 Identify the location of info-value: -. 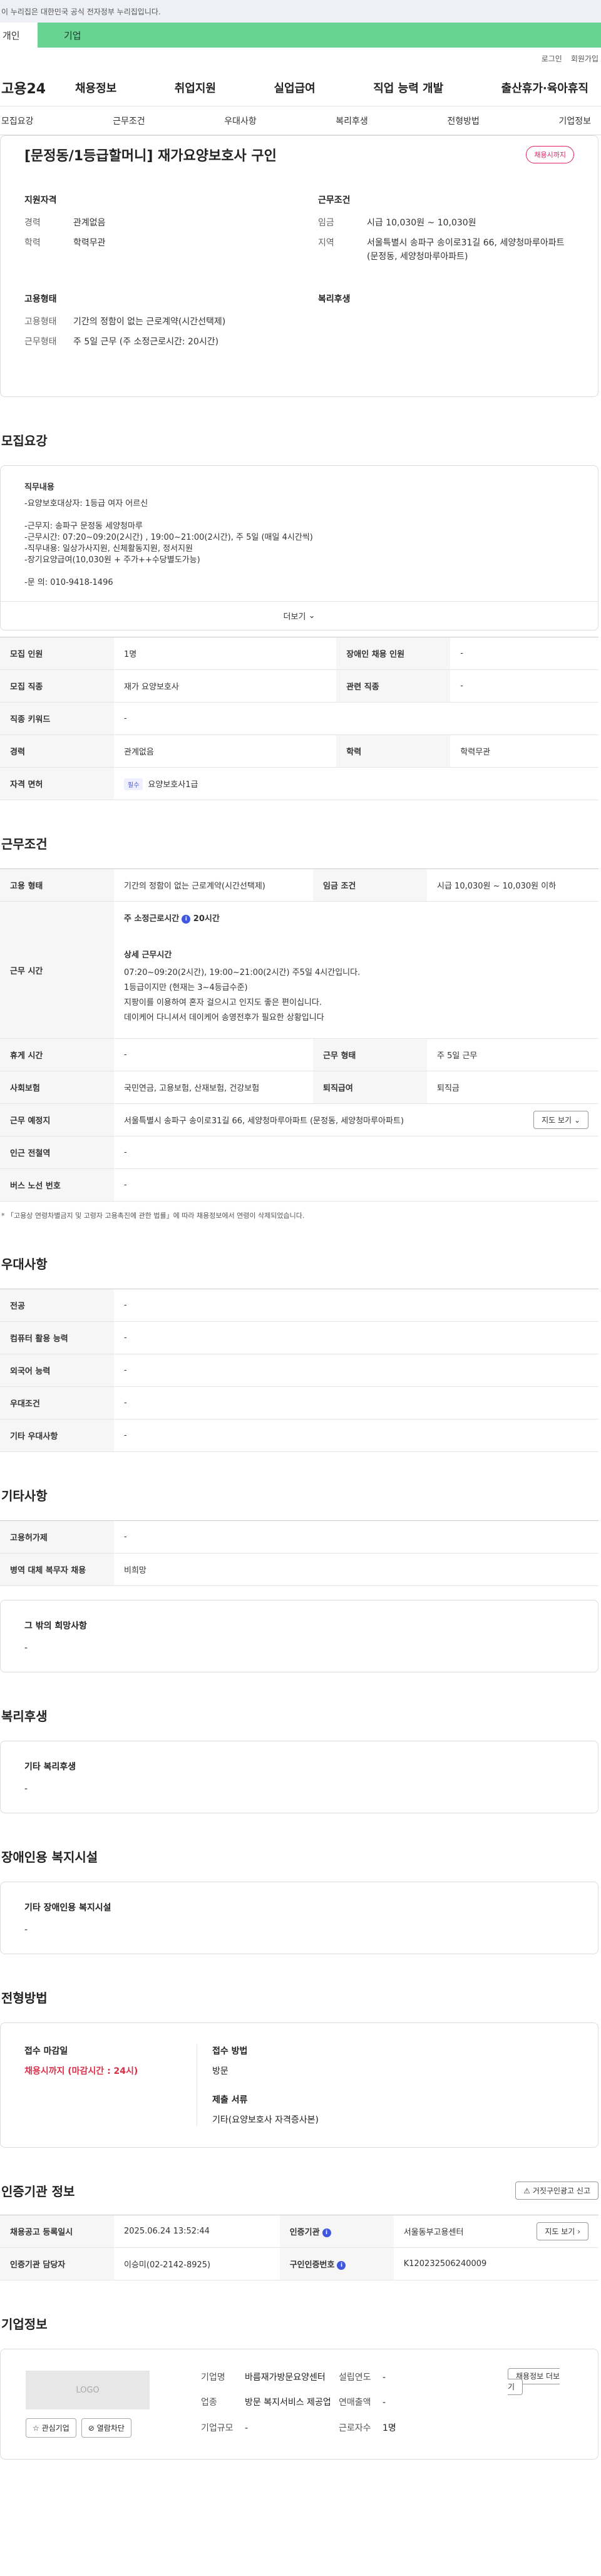
(384, 2403).